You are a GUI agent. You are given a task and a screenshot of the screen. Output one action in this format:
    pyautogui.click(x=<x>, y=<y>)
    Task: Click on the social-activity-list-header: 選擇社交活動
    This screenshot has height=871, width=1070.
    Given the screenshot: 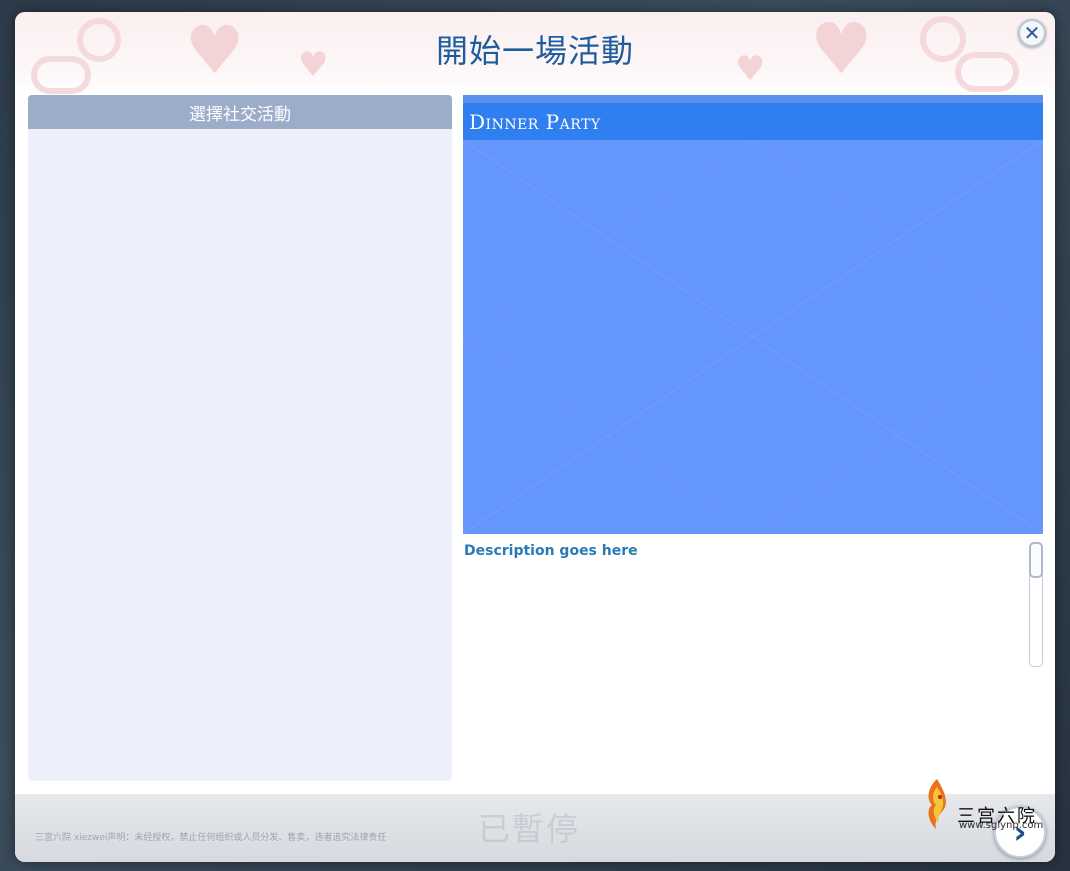 What is the action you would take?
    pyautogui.click(x=240, y=112)
    